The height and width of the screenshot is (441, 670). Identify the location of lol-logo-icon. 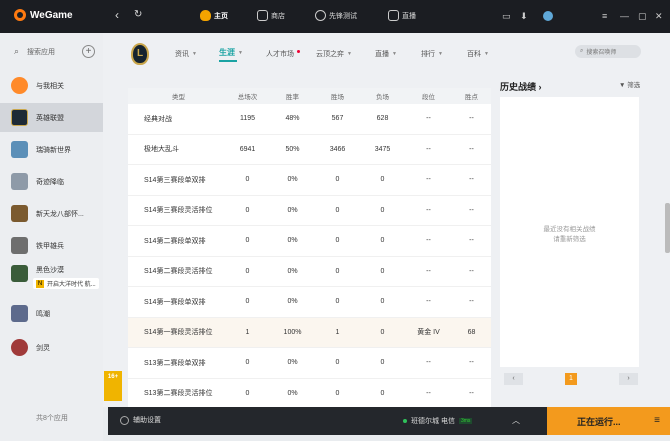
(140, 54).